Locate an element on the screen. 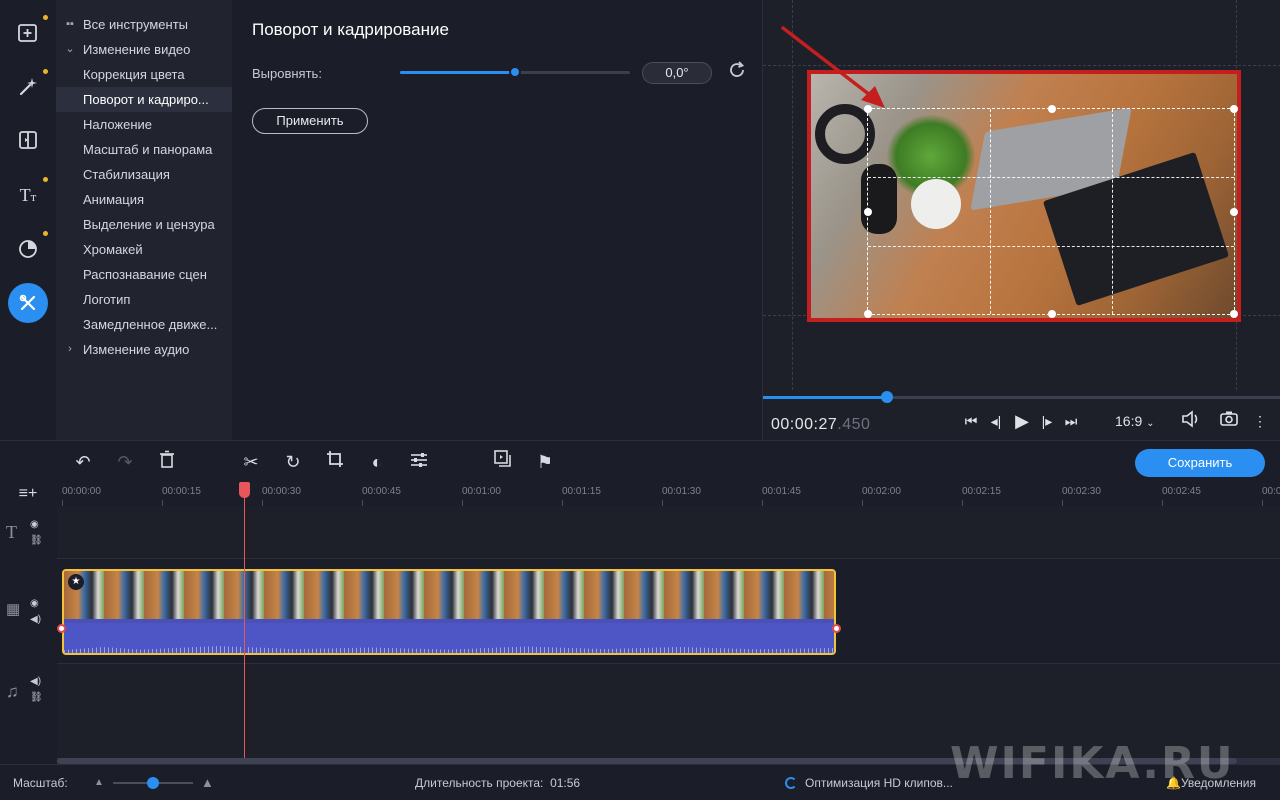 Image resolution: width=1280 pixels, height=800 pixels. ruler-tick-label: 00:01:00 is located at coordinates (481, 491).